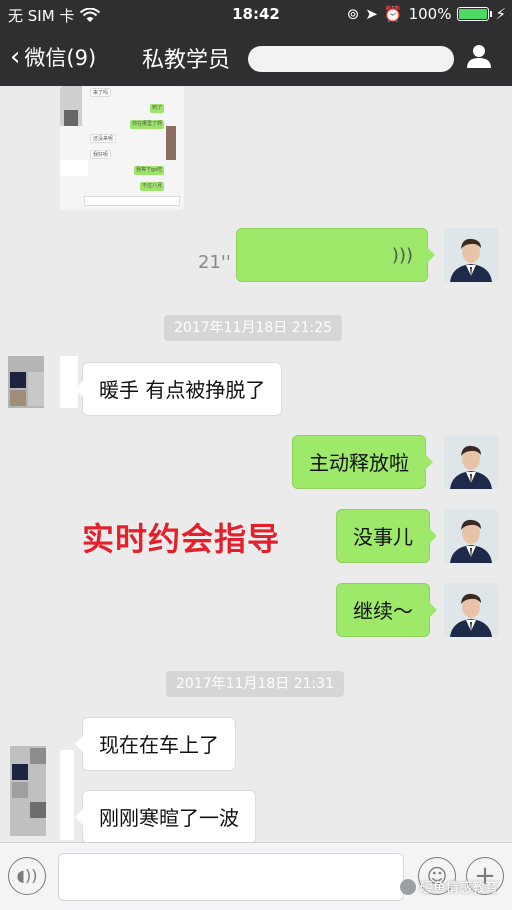  Describe the element at coordinates (231, 877) in the screenshot. I see `message-input` at that location.